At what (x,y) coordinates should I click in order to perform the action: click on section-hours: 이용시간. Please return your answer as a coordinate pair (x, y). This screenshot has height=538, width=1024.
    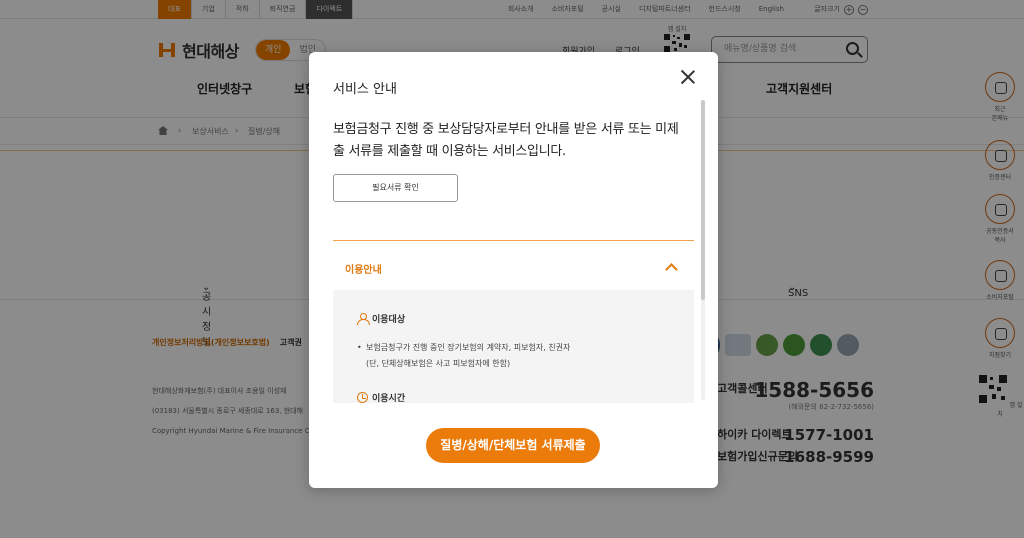
    Looking at the image, I should click on (381, 397).